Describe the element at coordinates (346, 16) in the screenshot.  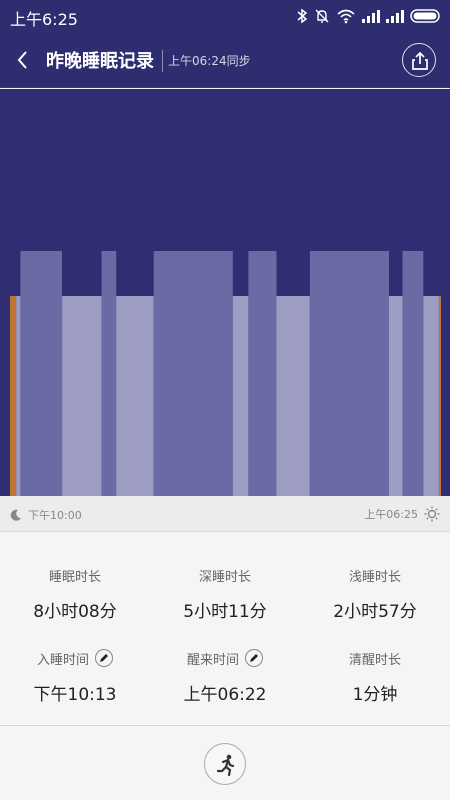
I see `wifi-icon` at that location.